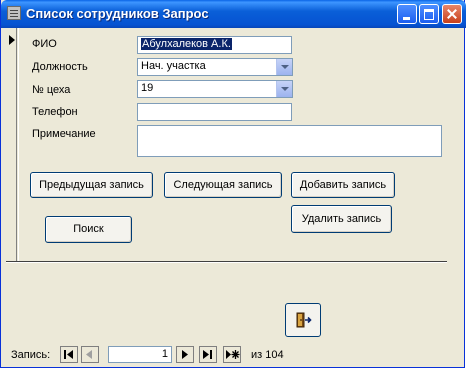 This screenshot has height=369, width=469. I want to click on exit-door-icon, so click(304, 320).